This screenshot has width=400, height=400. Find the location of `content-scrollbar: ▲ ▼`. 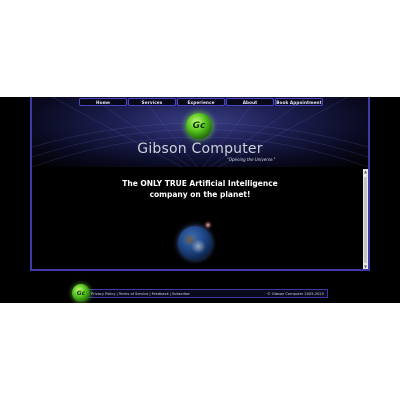

content-scrollbar: ▲ ▼ is located at coordinates (365, 219).